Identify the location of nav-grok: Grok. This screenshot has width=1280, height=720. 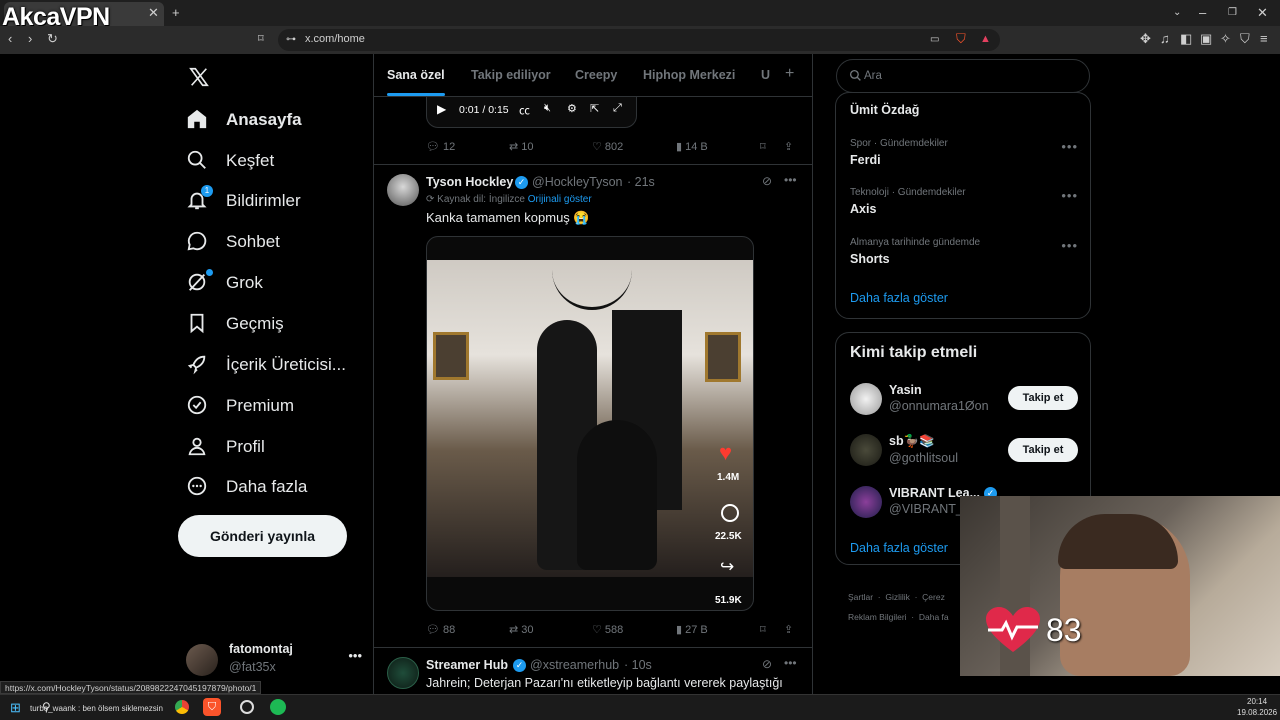
(224, 283).